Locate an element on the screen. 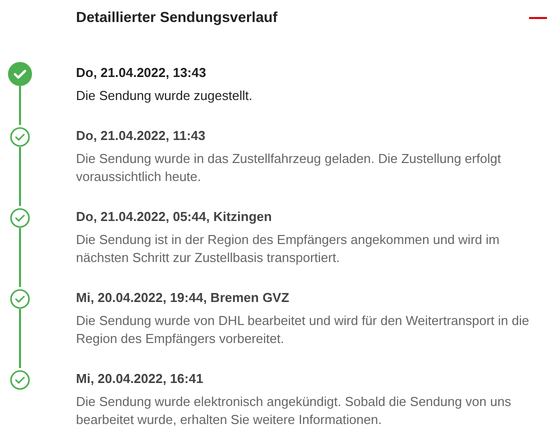 This screenshot has height=430, width=549. event-timestamp: Mi, 20.04.2022, 19:44, Bremen GVZ is located at coordinates (183, 298).